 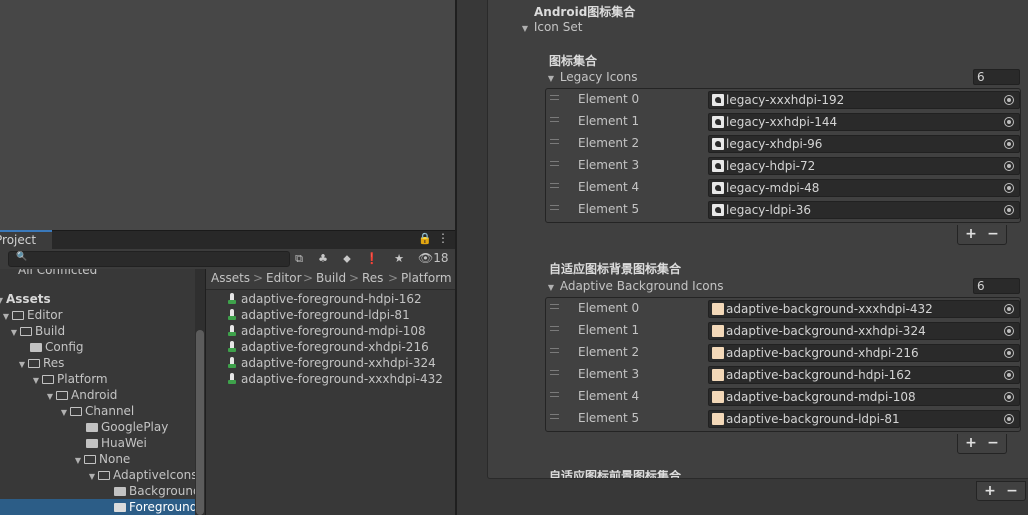 I want to click on adaptive-bg-foldout: ▼ Adaptive Background Icons, so click(x=635, y=286).